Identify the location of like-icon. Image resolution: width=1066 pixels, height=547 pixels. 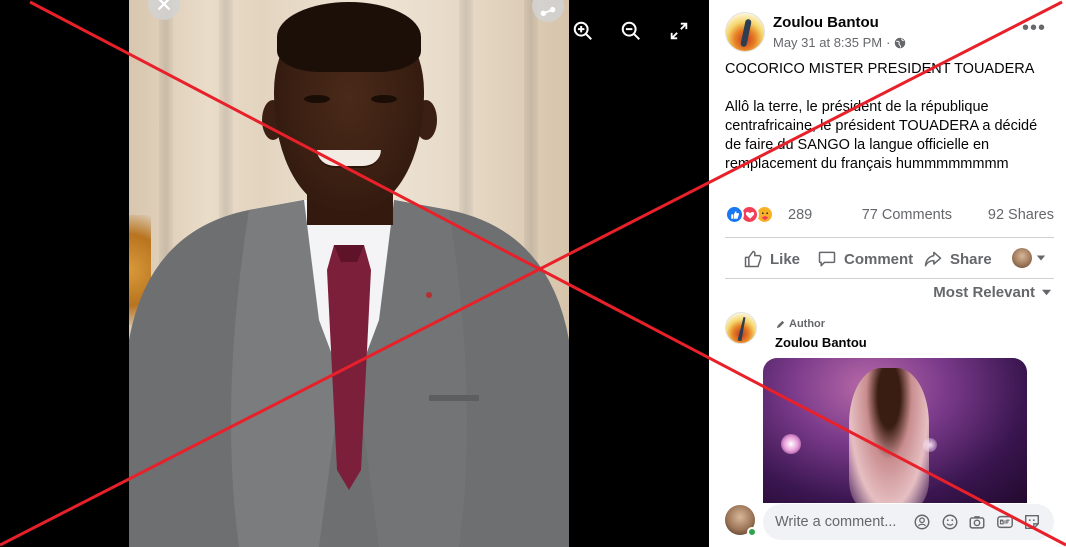
(753, 259).